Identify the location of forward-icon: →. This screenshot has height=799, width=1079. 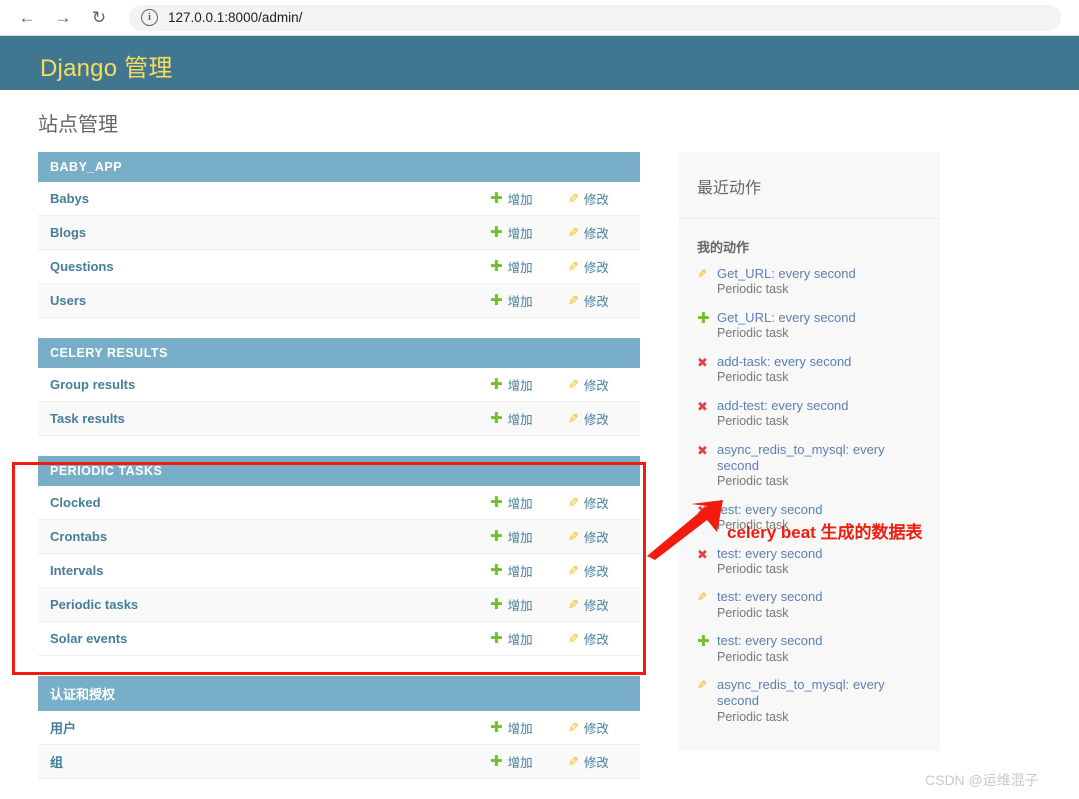
(63, 18).